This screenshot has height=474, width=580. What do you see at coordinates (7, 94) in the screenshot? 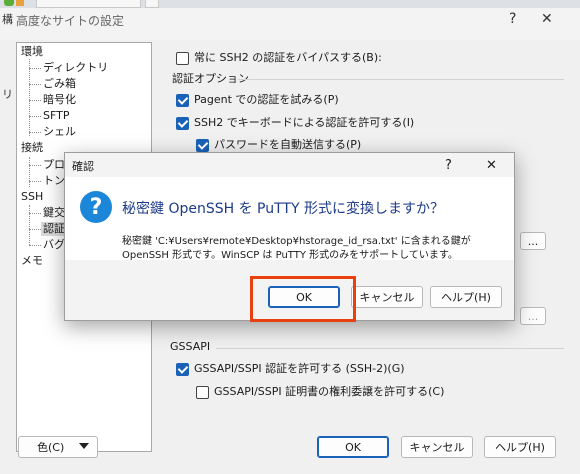
I see `clipped-left-text-2: リ` at bounding box center [7, 94].